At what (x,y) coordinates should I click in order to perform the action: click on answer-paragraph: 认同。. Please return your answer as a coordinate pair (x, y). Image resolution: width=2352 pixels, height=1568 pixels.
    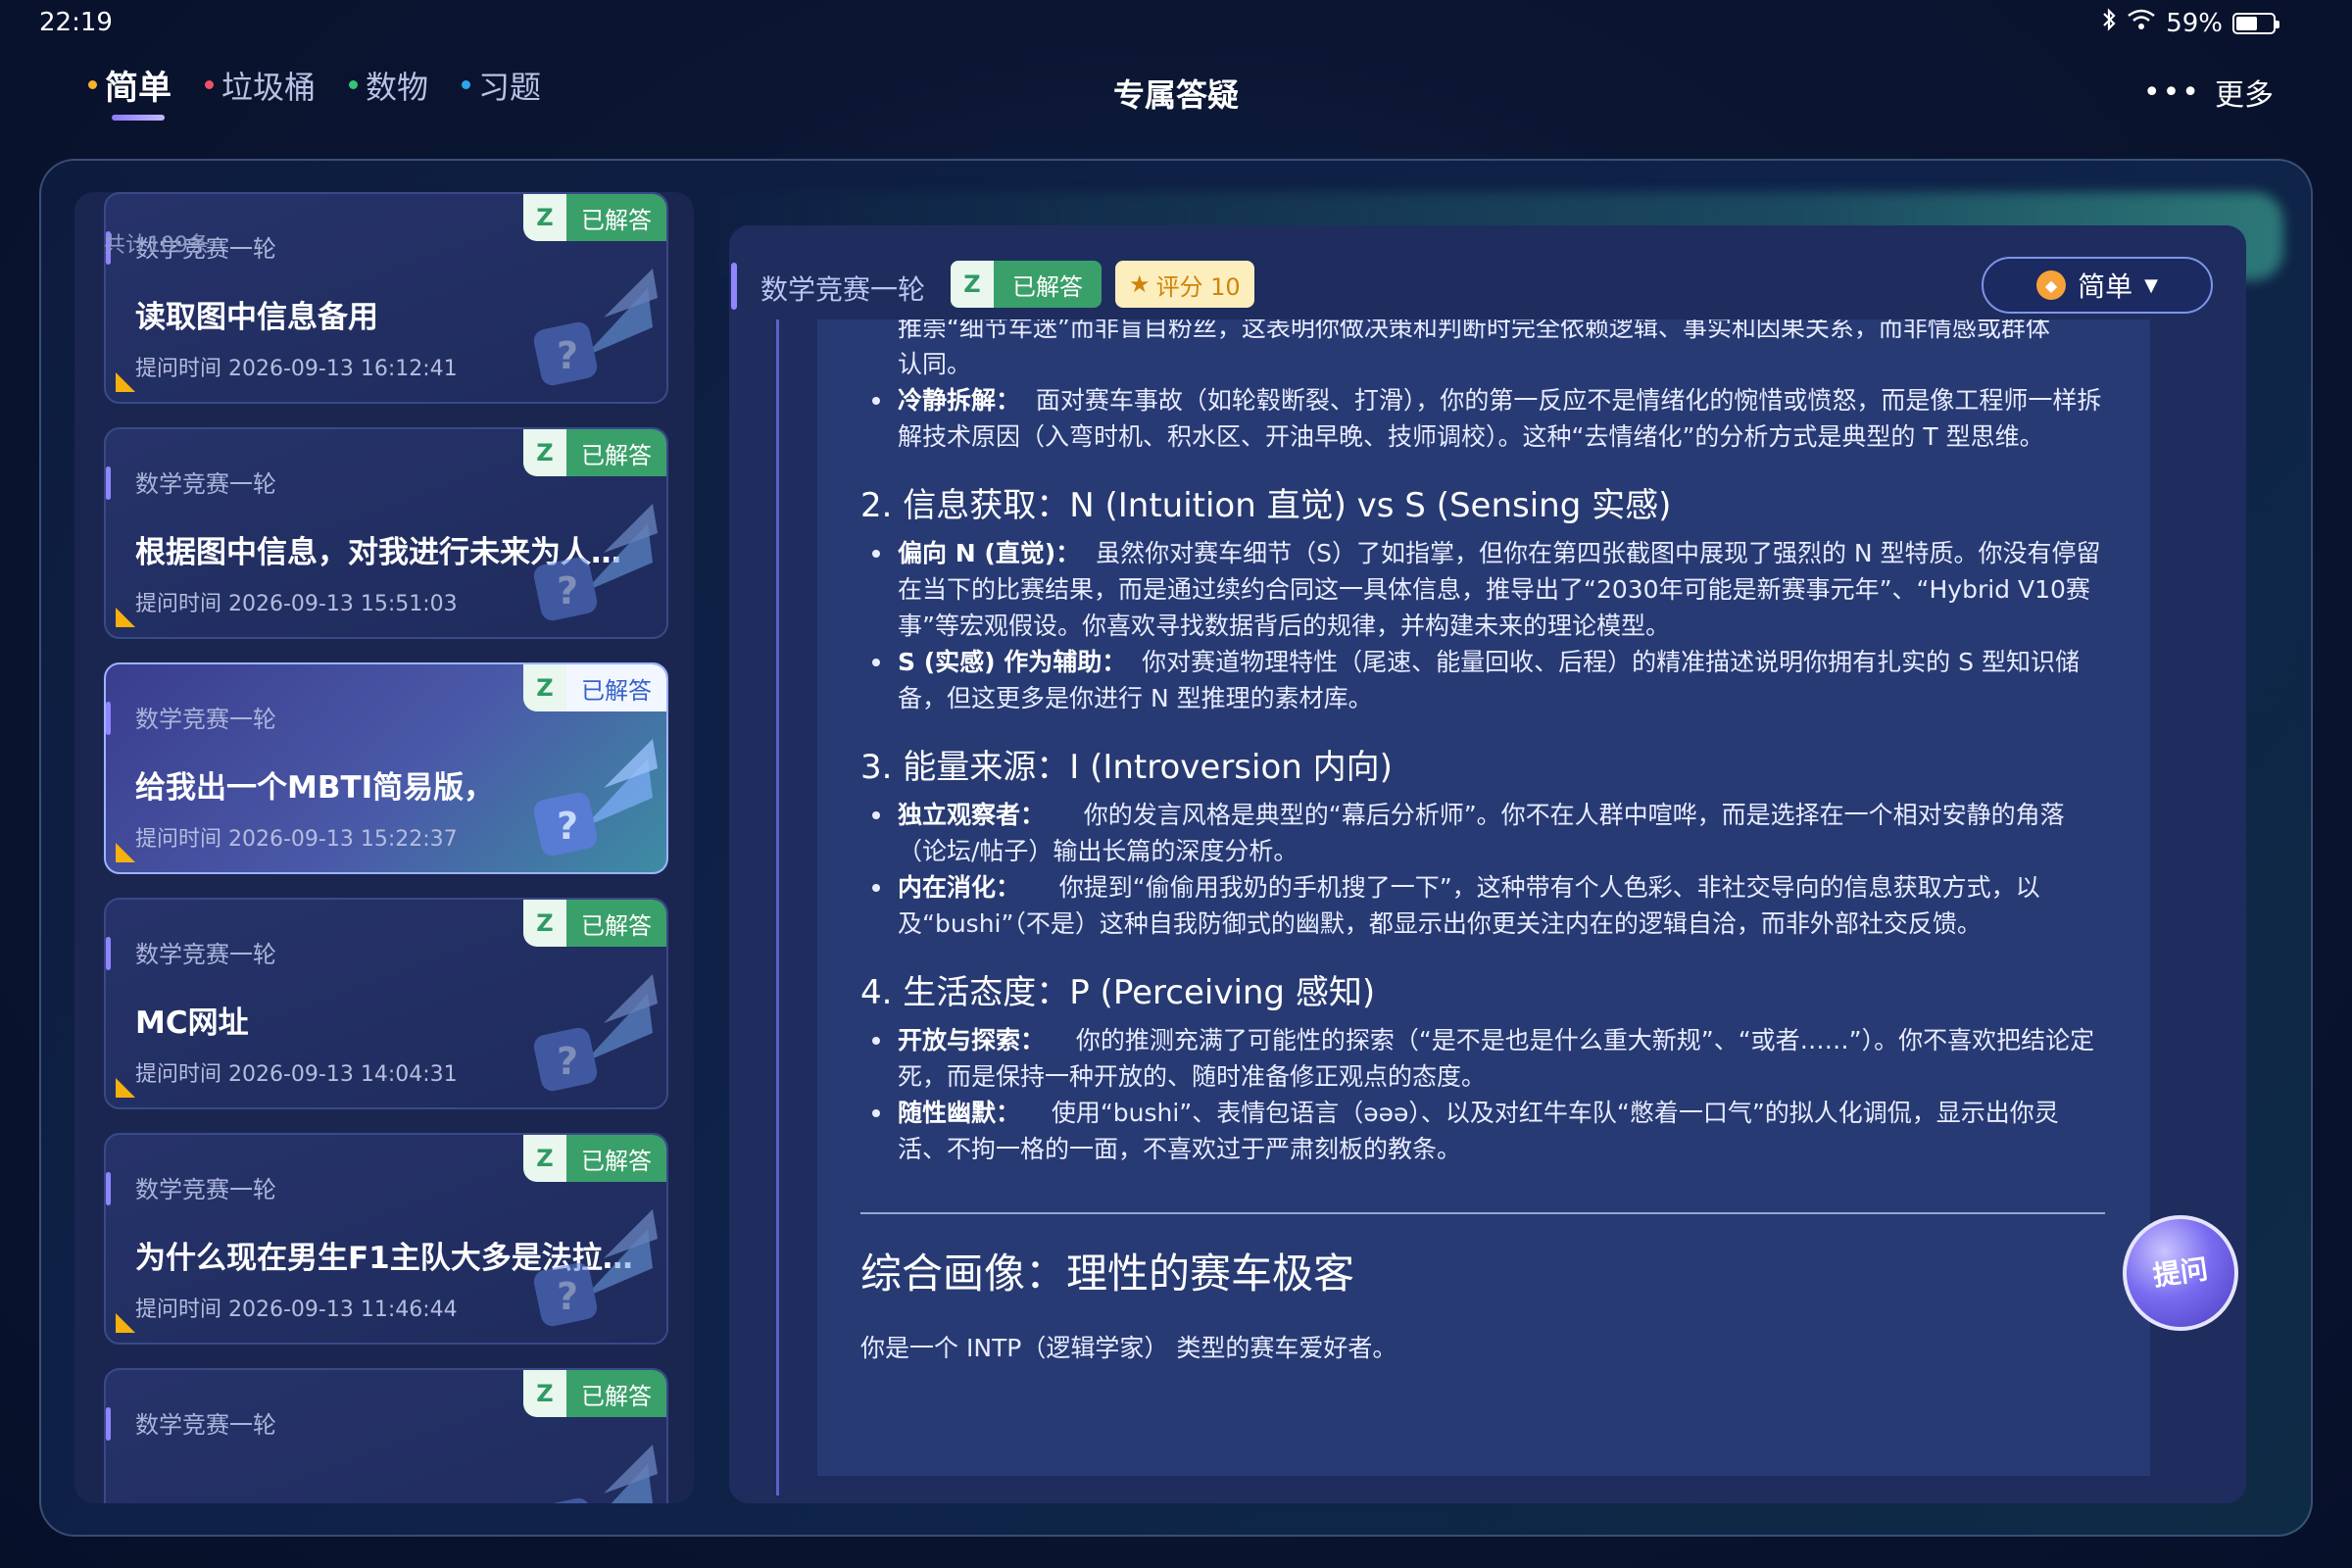
    Looking at the image, I should click on (935, 364).